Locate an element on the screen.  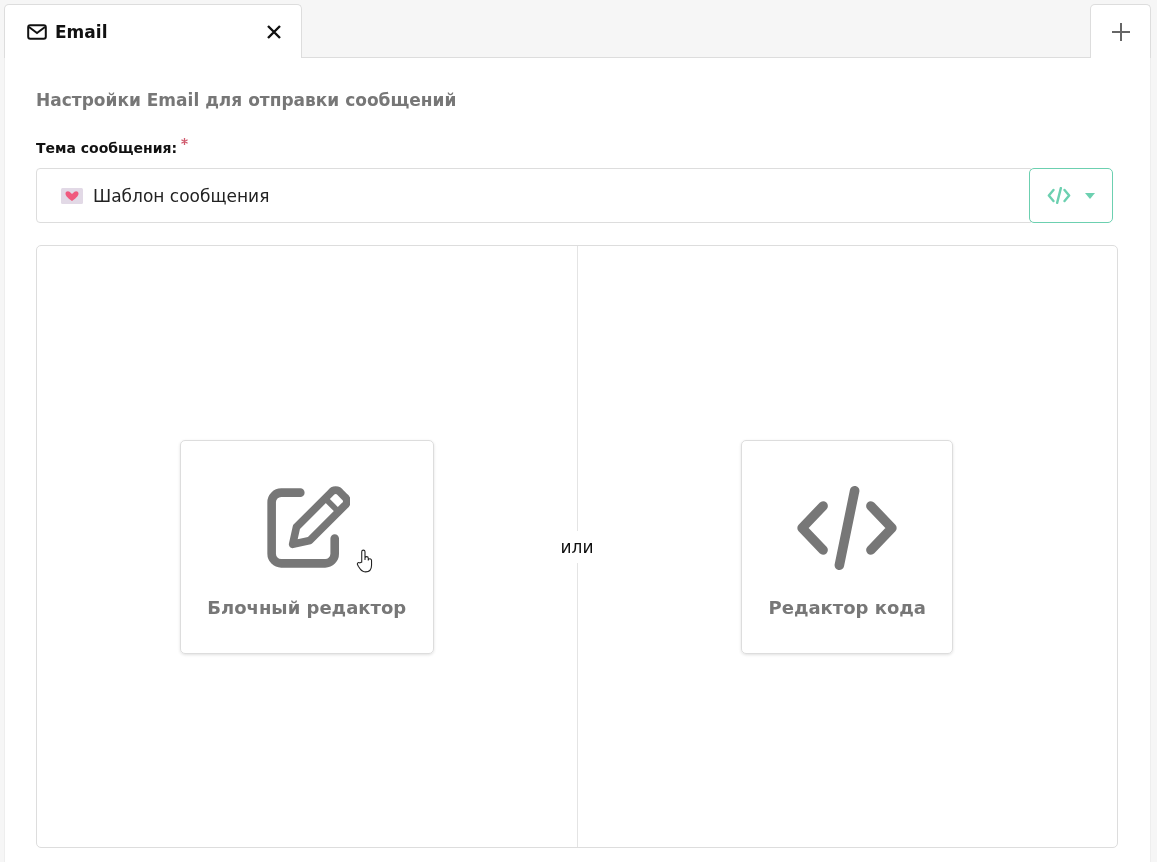
caret-icon is located at coordinates (1090, 195).